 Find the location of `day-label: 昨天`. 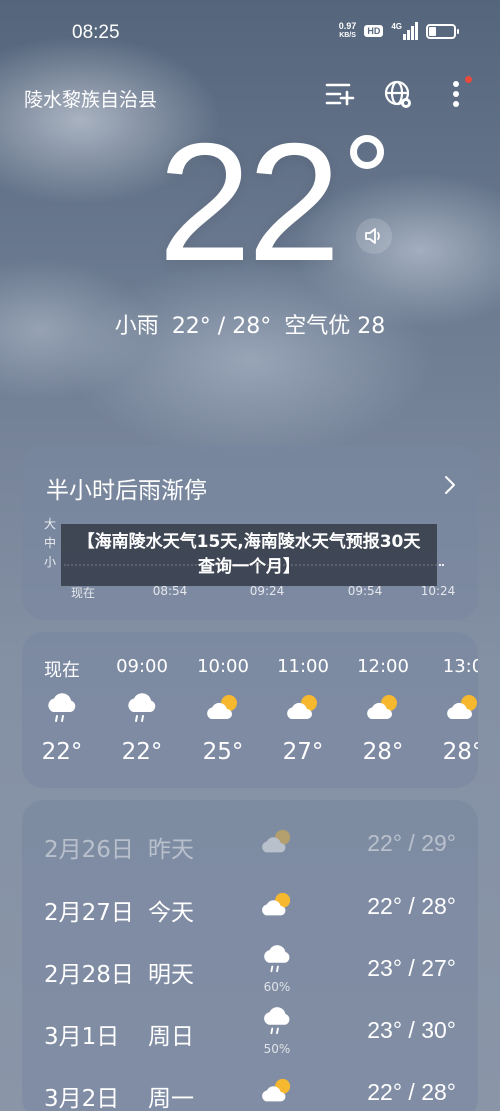

day-label: 昨天 is located at coordinates (171, 850).